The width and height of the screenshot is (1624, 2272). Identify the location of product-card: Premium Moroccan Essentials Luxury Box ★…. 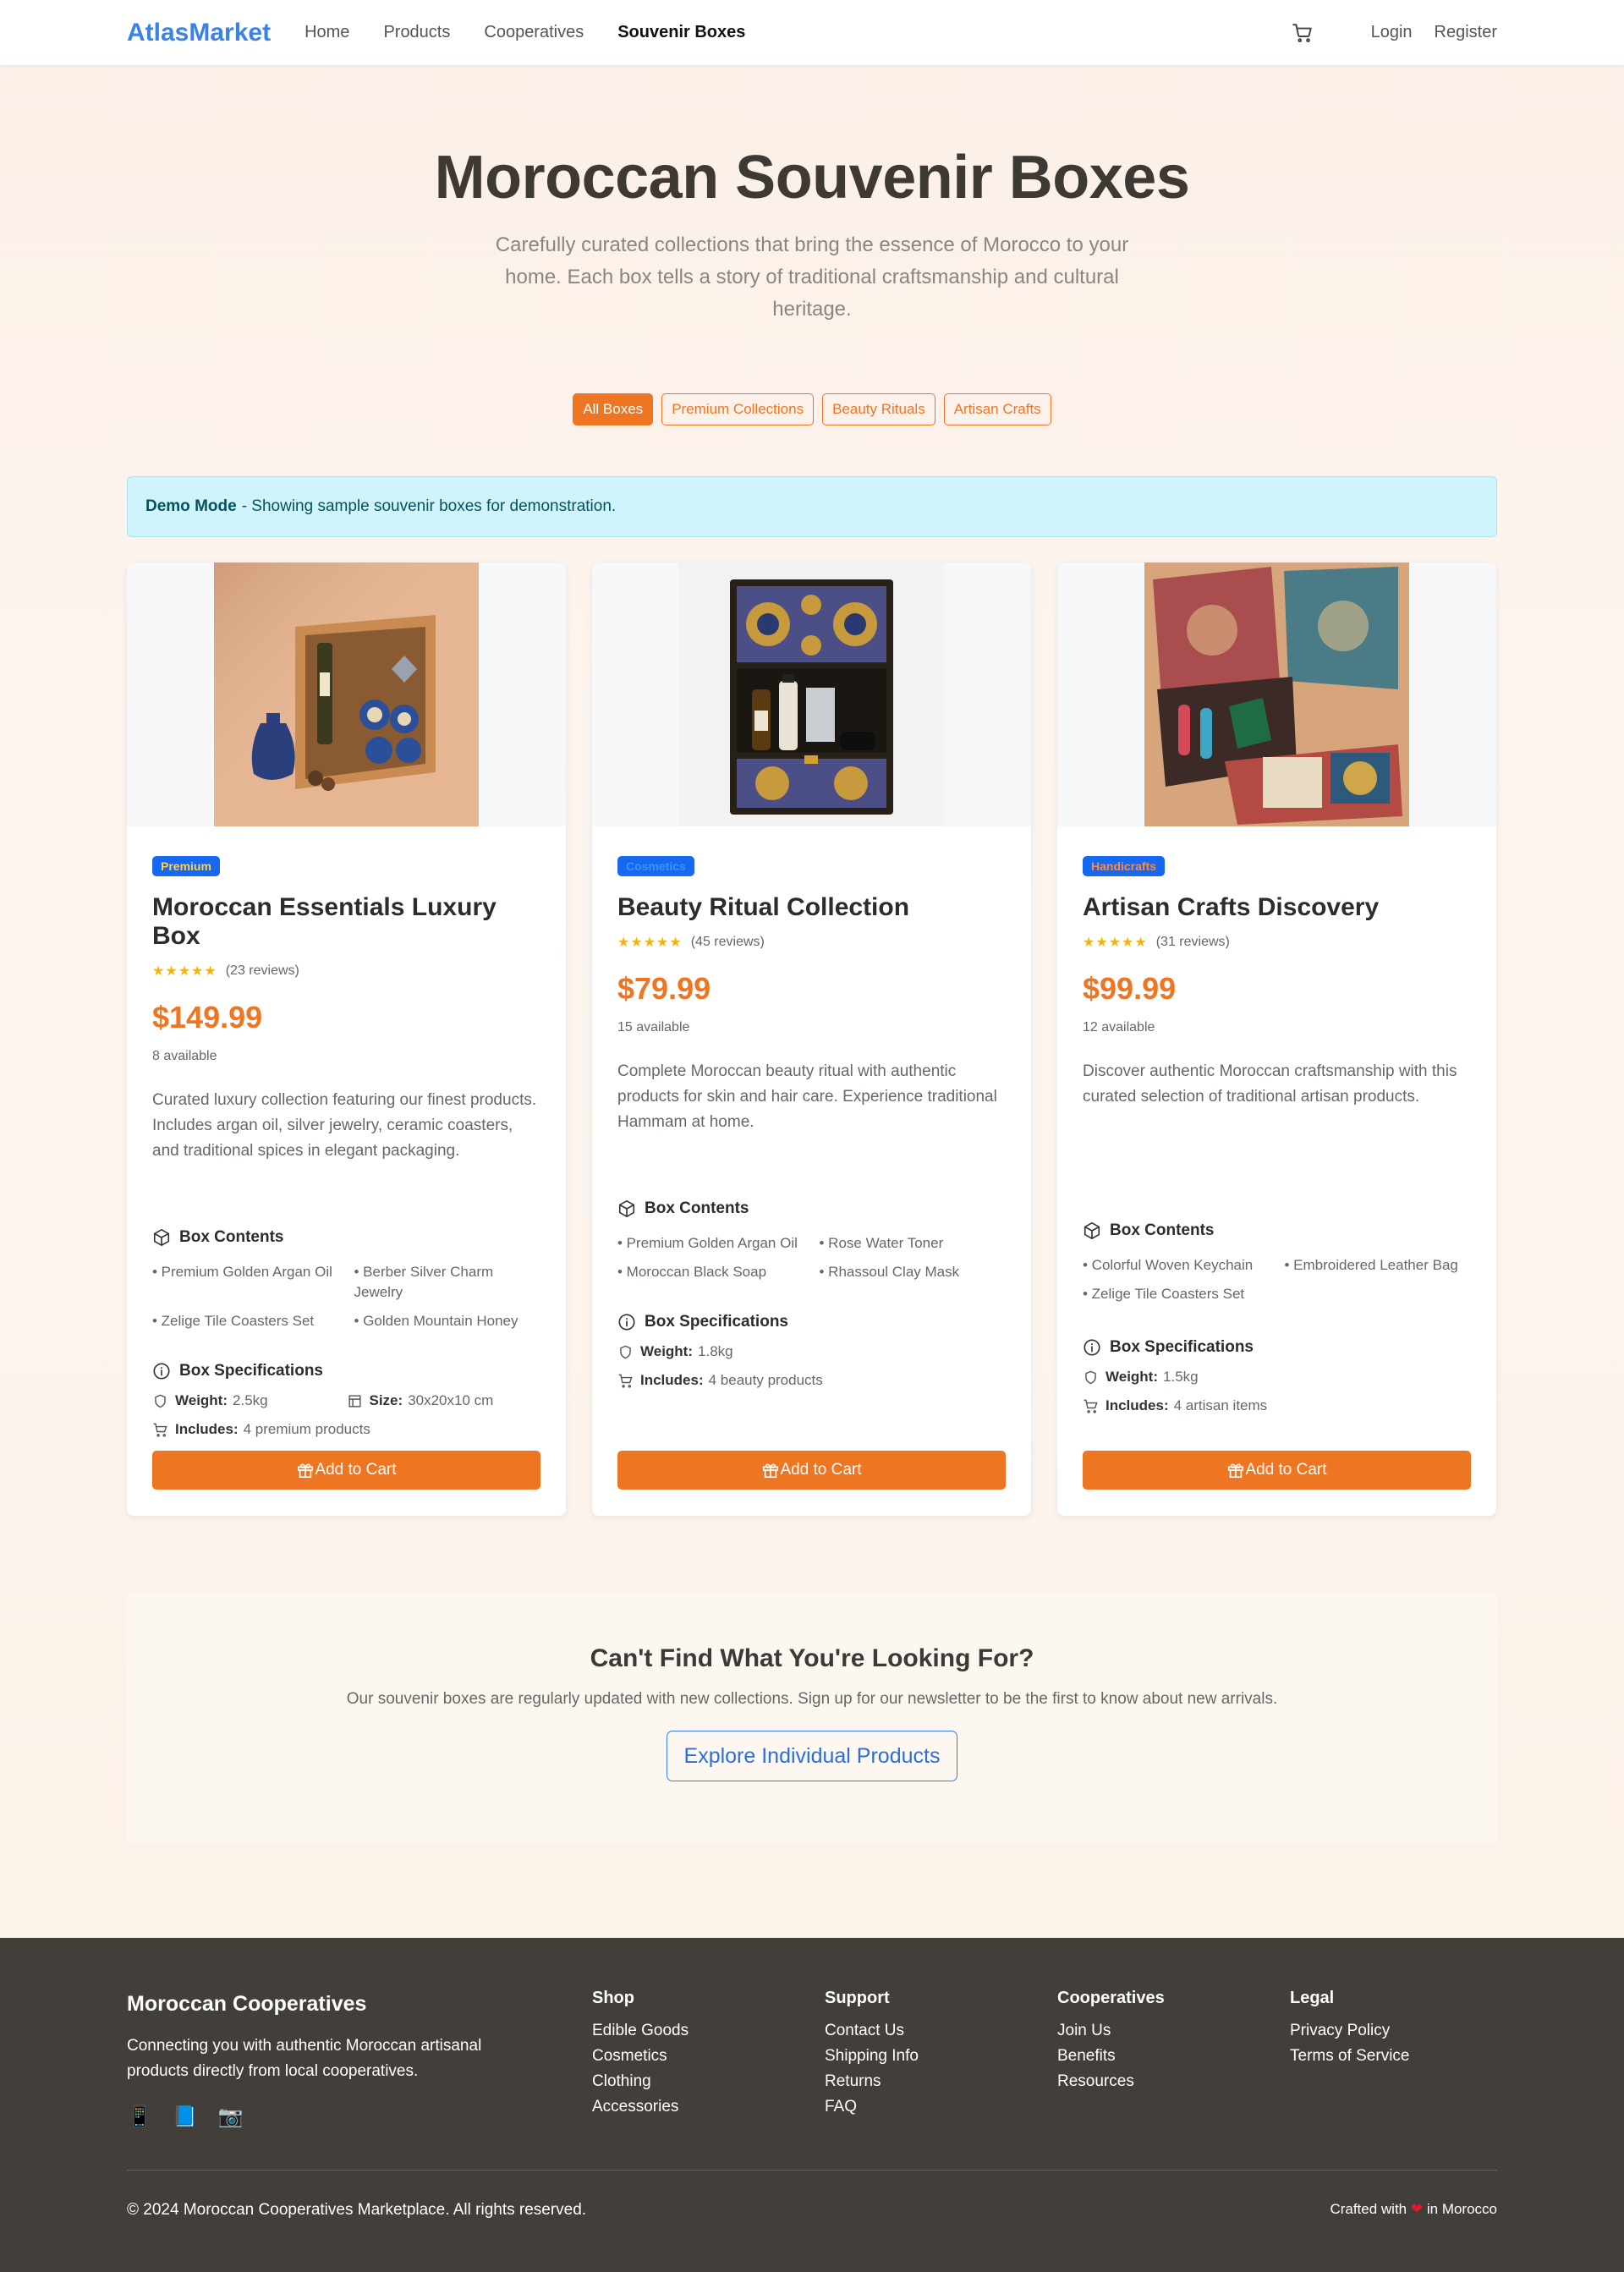
(346, 1040).